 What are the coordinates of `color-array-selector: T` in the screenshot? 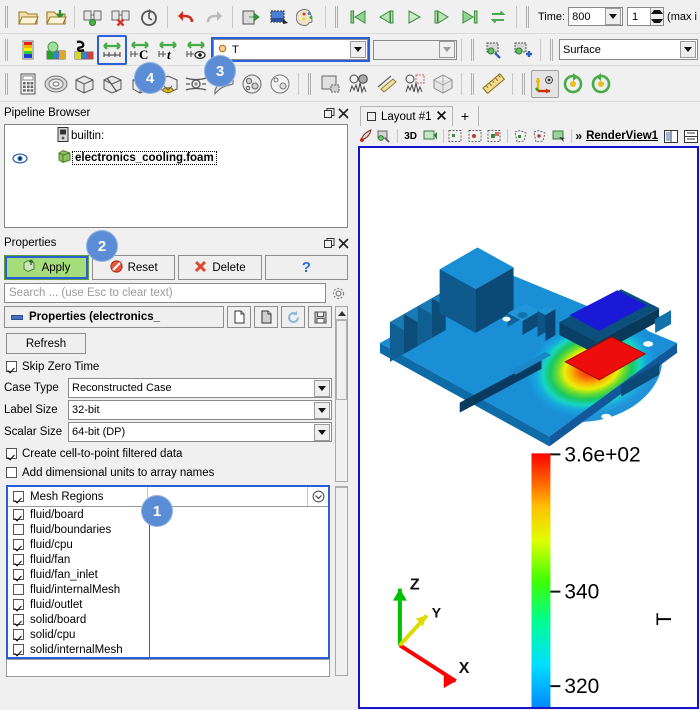 It's located at (290, 49).